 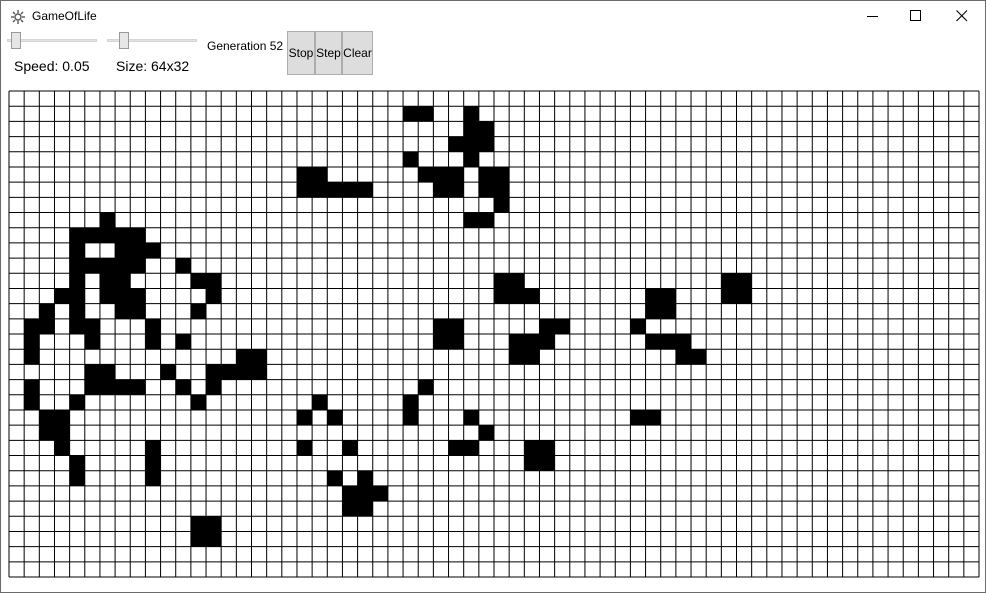 I want to click on size-slider, so click(x=152, y=41).